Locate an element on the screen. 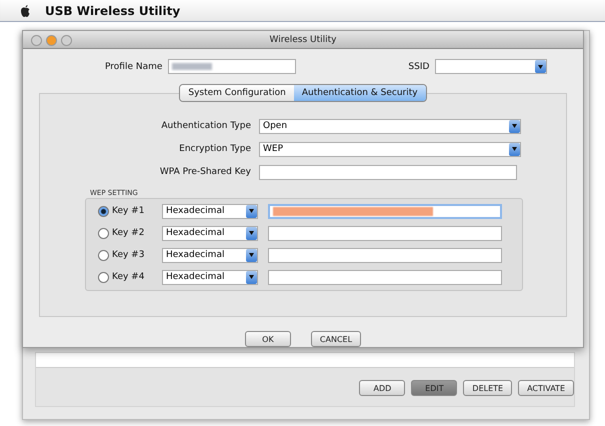 This screenshot has width=605, height=426. key-label: Key #3 is located at coordinates (129, 255).